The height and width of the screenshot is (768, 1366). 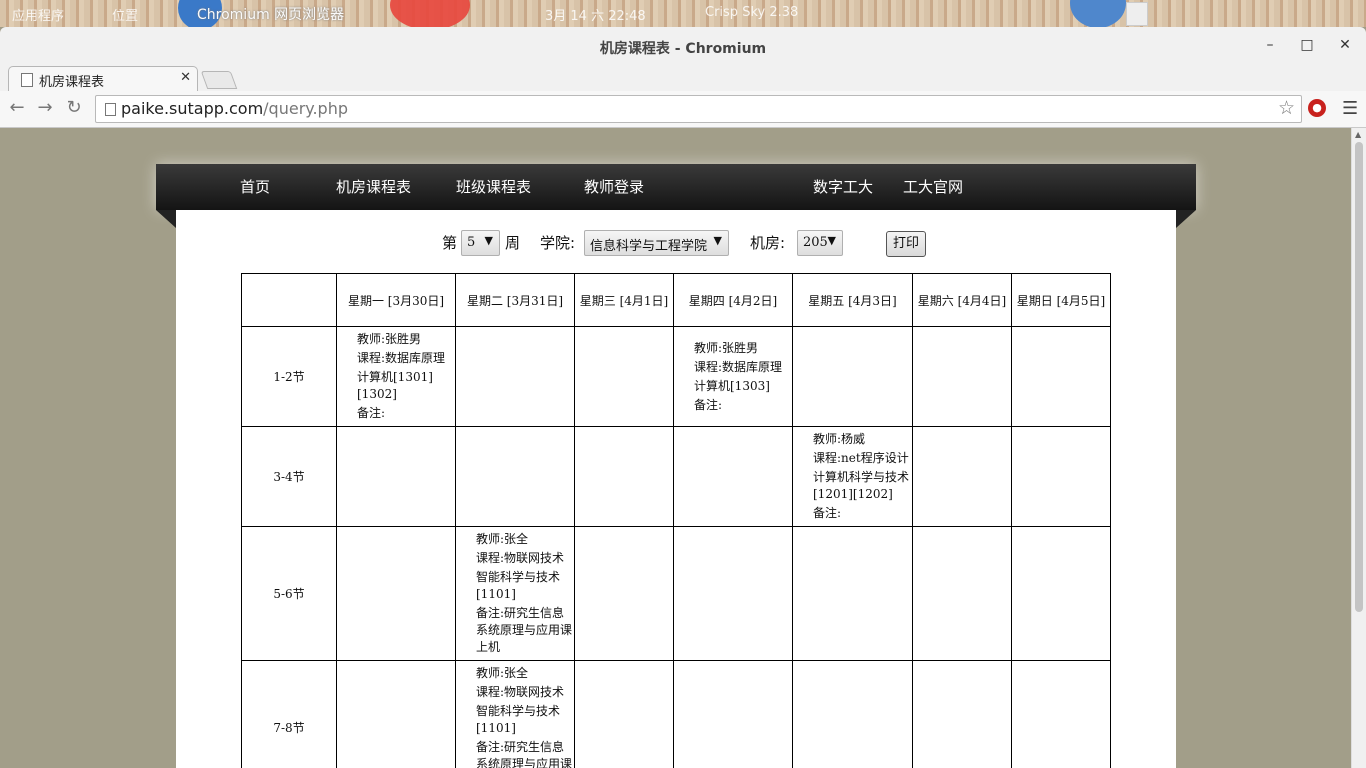 What do you see at coordinates (1358, 134) in the screenshot?
I see `scroll-up-icon: ▲` at bounding box center [1358, 134].